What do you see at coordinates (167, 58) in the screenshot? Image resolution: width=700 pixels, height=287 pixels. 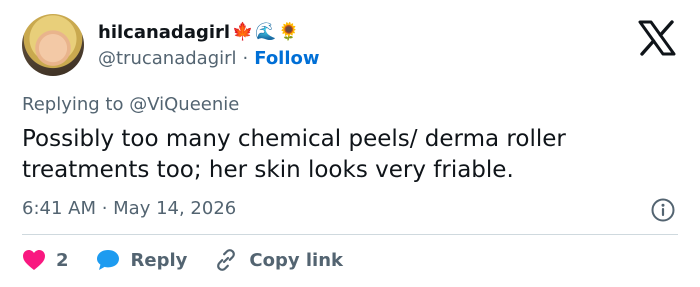 I see `author-handle: @trucanadagirl` at bounding box center [167, 58].